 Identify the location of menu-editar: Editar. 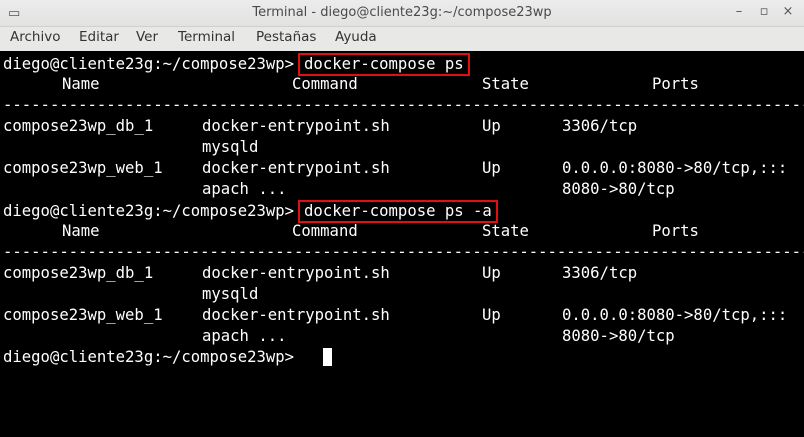
(99, 37).